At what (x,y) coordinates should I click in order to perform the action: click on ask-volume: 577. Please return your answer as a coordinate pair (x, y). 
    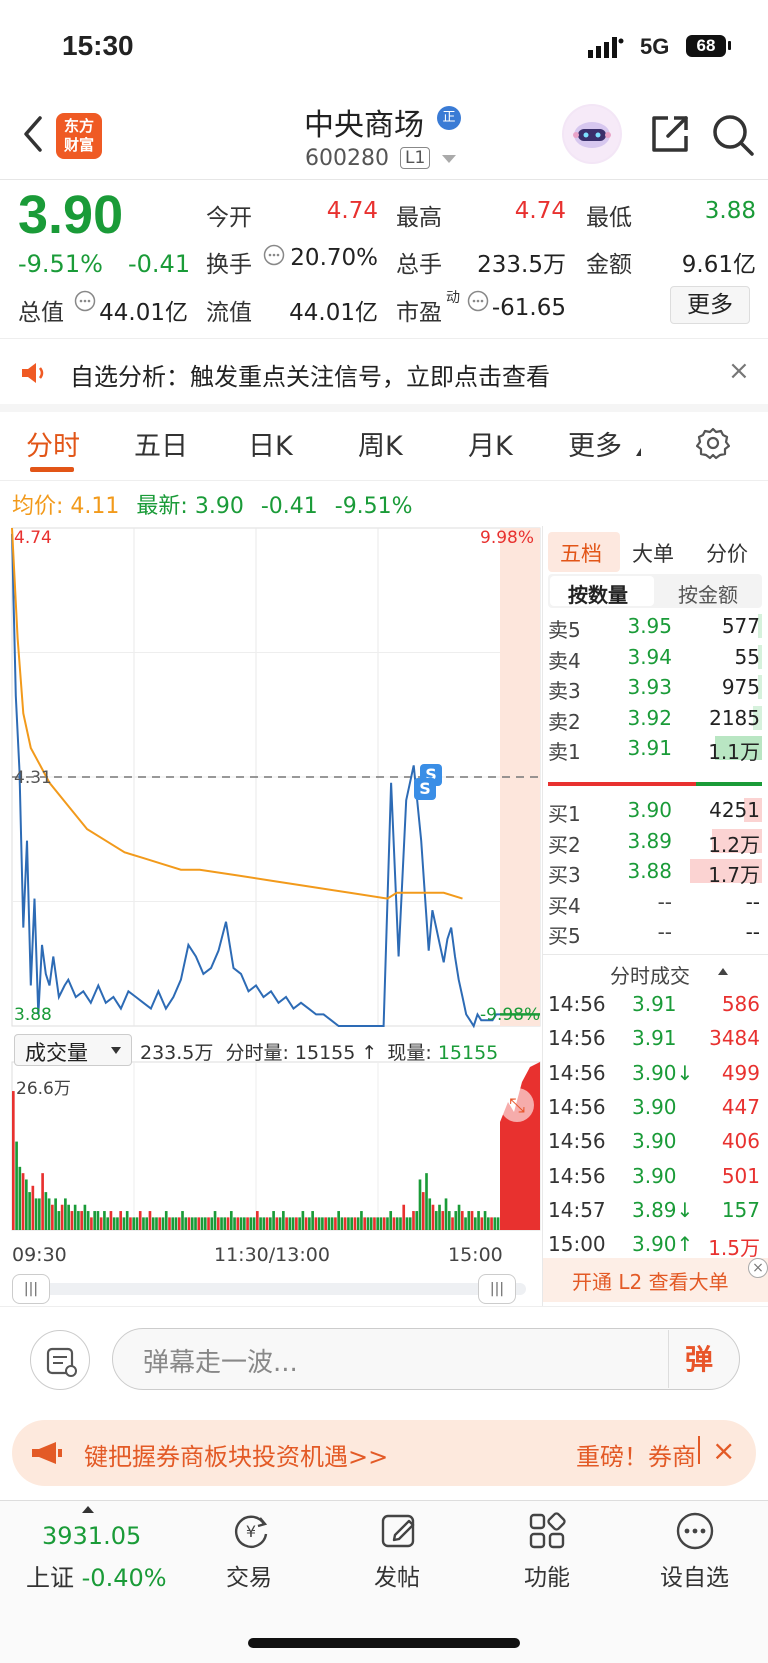
    Looking at the image, I should click on (740, 626).